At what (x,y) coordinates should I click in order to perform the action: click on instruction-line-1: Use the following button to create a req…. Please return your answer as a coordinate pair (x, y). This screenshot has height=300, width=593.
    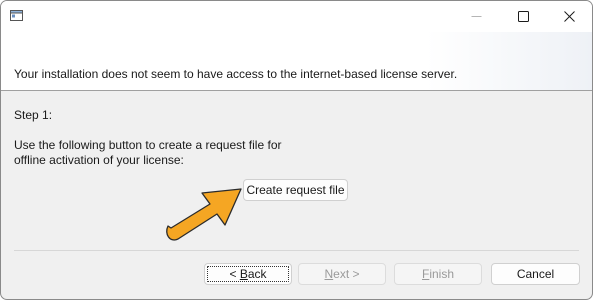
    Looking at the image, I should click on (148, 145).